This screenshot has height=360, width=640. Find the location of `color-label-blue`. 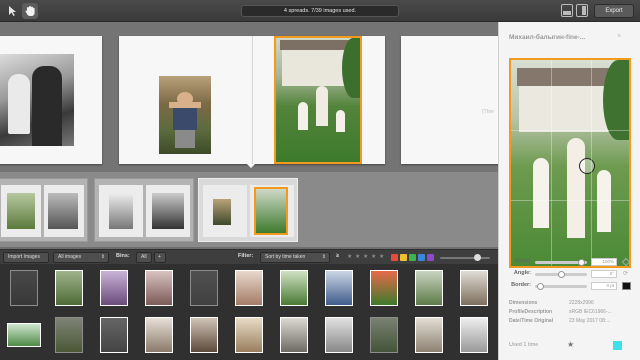

color-label-blue is located at coordinates (421, 257).